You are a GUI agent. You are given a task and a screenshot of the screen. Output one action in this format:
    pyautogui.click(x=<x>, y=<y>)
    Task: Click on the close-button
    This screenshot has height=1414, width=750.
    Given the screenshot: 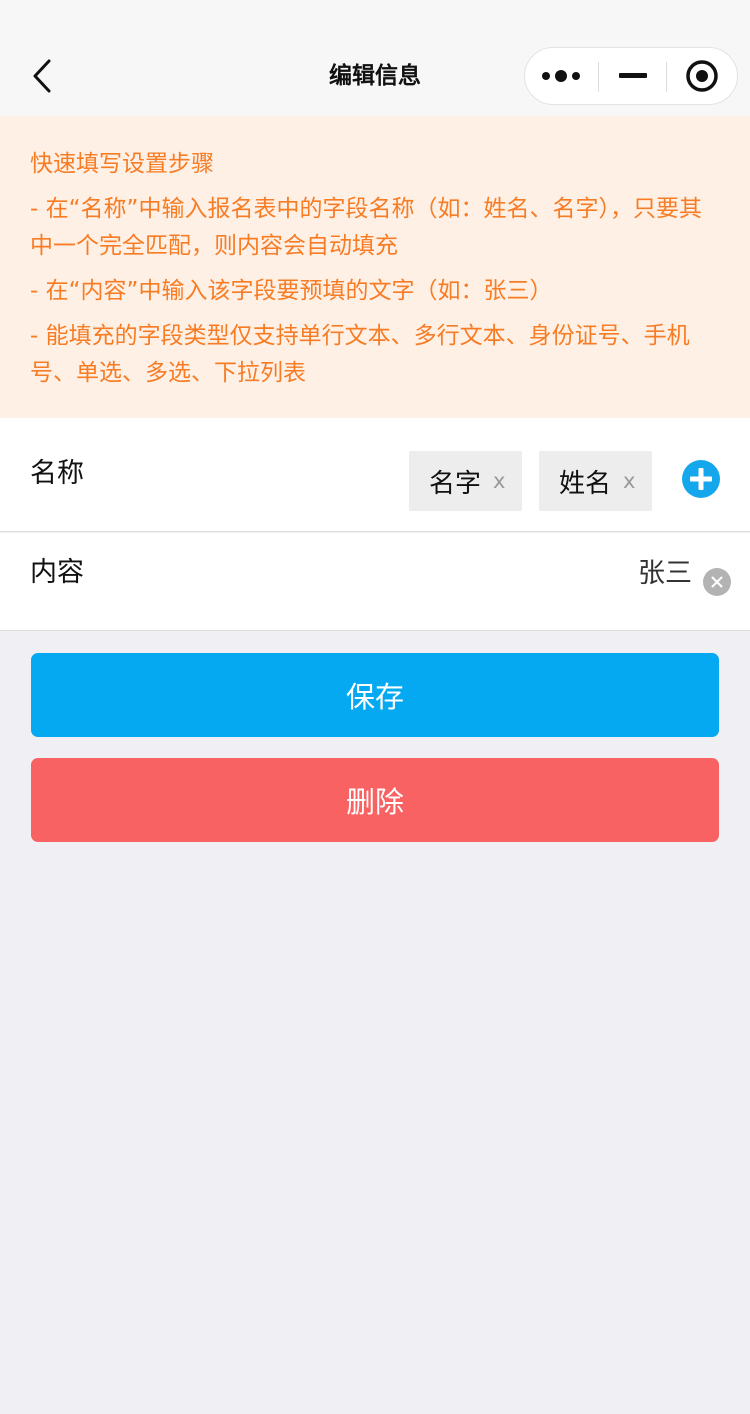 What is the action you would take?
    pyautogui.click(x=702, y=76)
    